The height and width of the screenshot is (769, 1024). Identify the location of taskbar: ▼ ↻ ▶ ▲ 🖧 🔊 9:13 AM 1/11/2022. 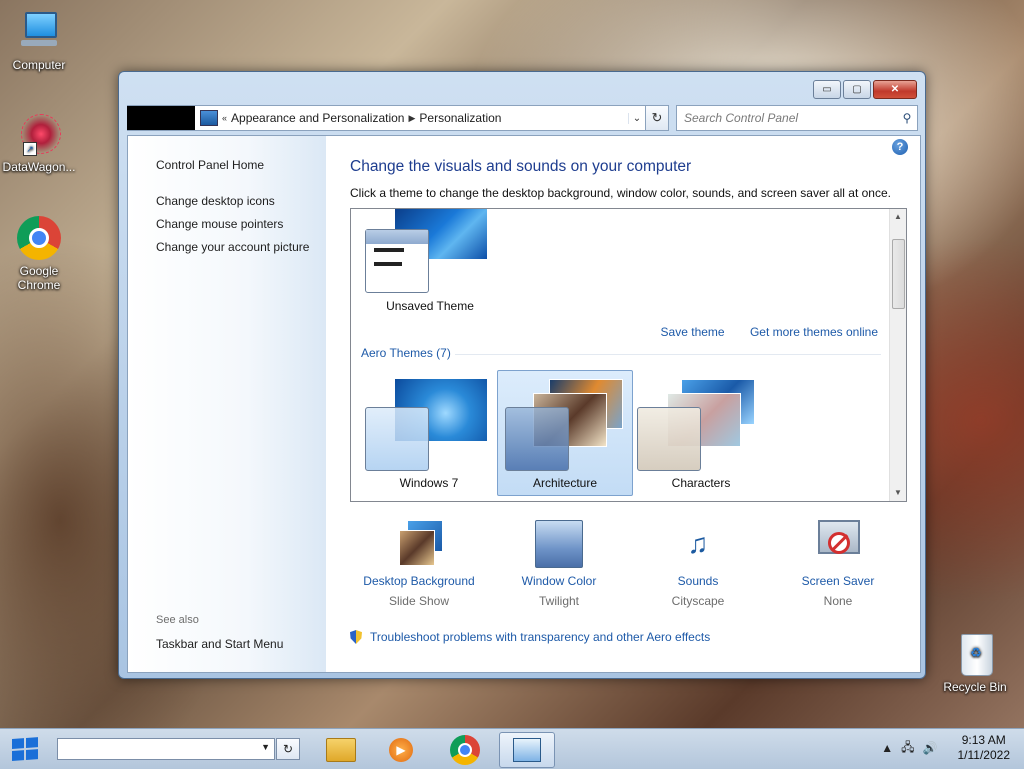
(512, 748).